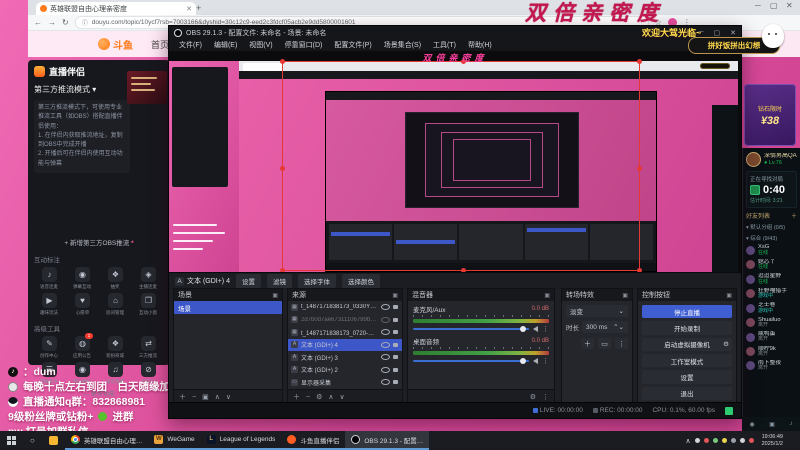 The height and width of the screenshot is (450, 800). Describe the element at coordinates (471, 361) in the screenshot. I see `desktop-volume-slider` at that location.